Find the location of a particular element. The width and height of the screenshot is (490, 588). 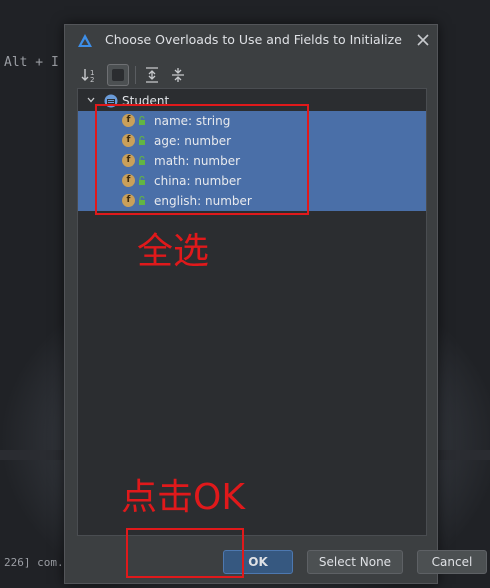

show-fields-toggle is located at coordinates (118, 75).